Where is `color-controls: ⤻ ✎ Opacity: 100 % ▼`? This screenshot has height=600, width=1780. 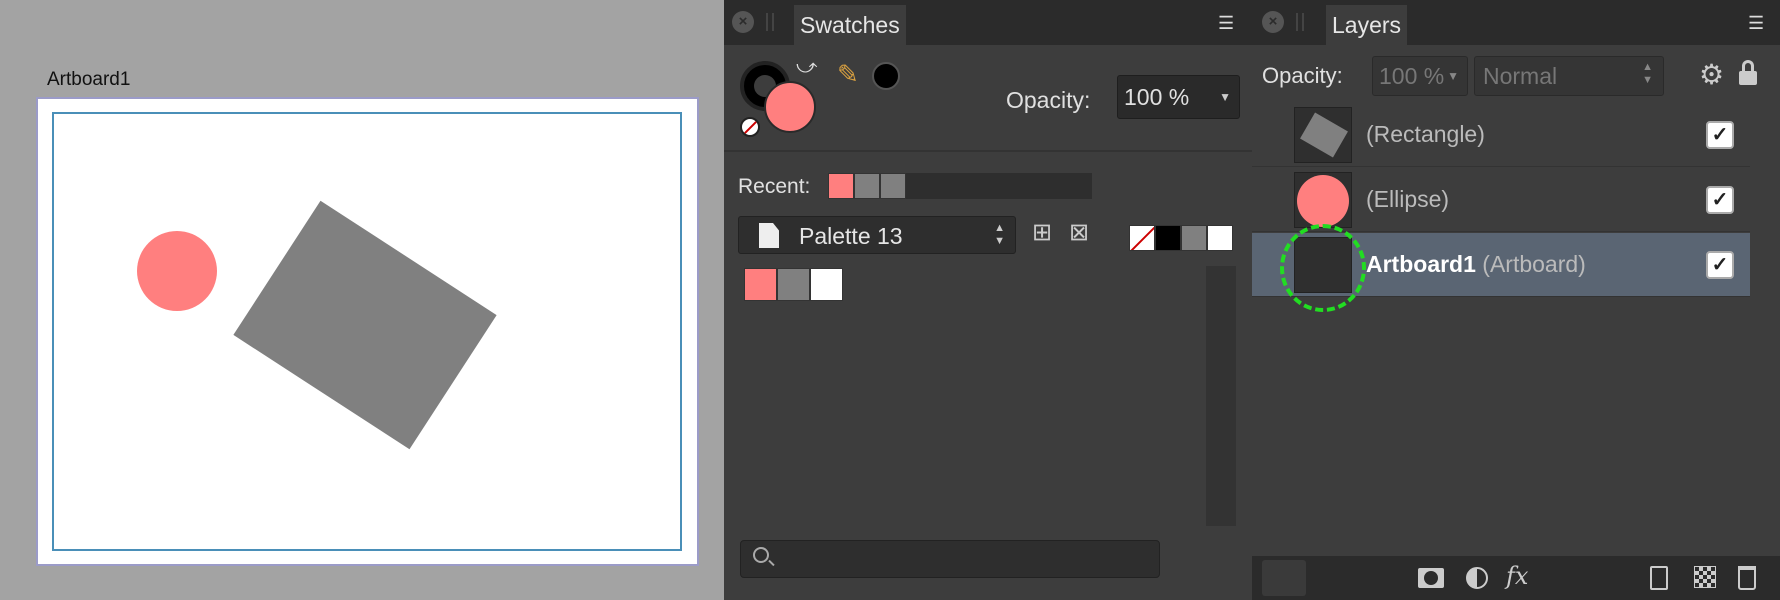 color-controls: ⤻ ✎ Opacity: 100 % ▼ is located at coordinates (988, 97).